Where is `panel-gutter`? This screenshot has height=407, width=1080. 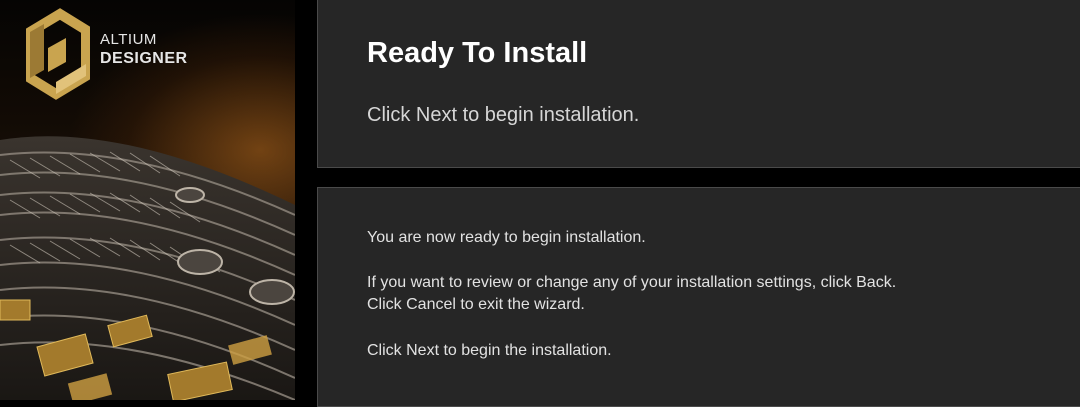 panel-gutter is located at coordinates (306, 200).